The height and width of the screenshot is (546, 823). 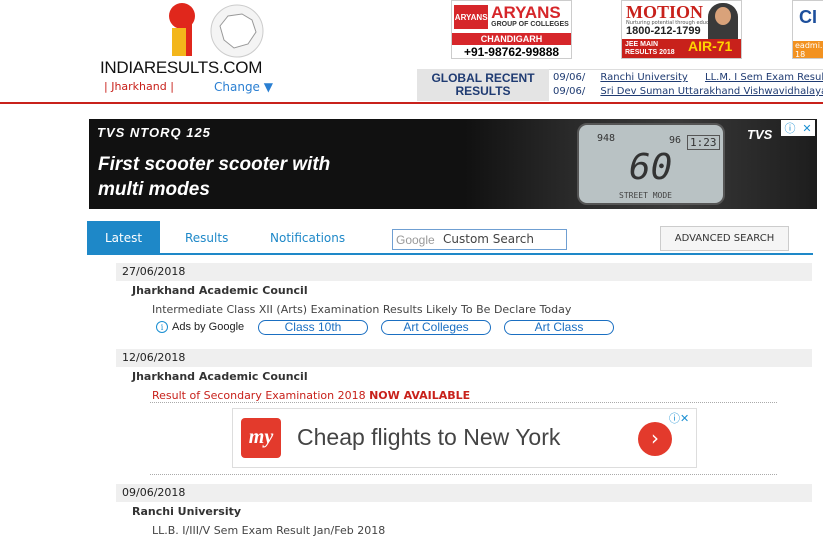 What do you see at coordinates (807, 29) in the screenshot?
I see `ci-ad: CI eadmi... 18` at bounding box center [807, 29].